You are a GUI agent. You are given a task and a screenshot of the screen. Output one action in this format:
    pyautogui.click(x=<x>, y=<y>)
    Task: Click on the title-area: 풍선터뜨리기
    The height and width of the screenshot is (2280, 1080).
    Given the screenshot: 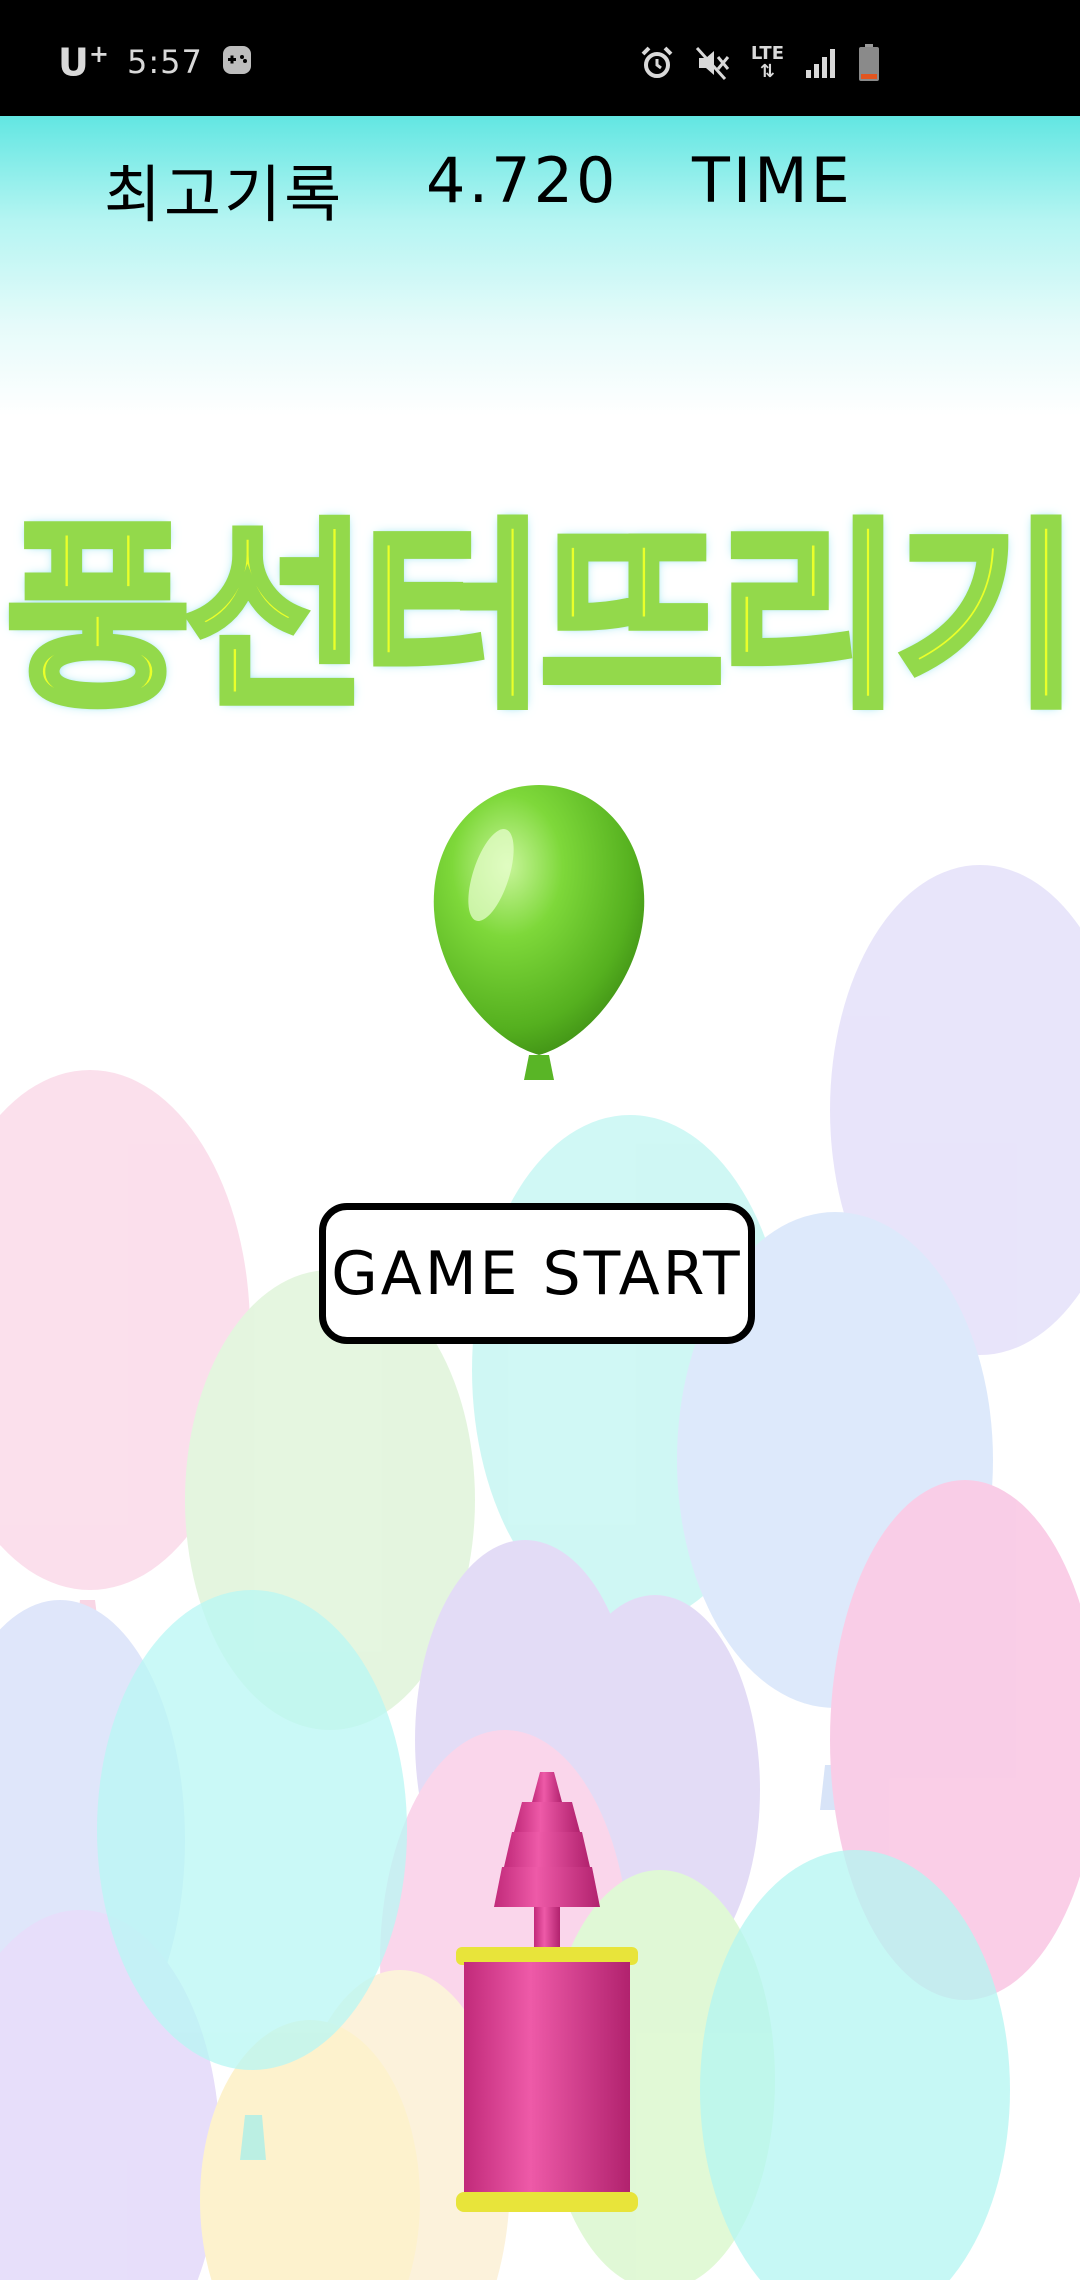 What is the action you would take?
    pyautogui.click(x=541, y=600)
    